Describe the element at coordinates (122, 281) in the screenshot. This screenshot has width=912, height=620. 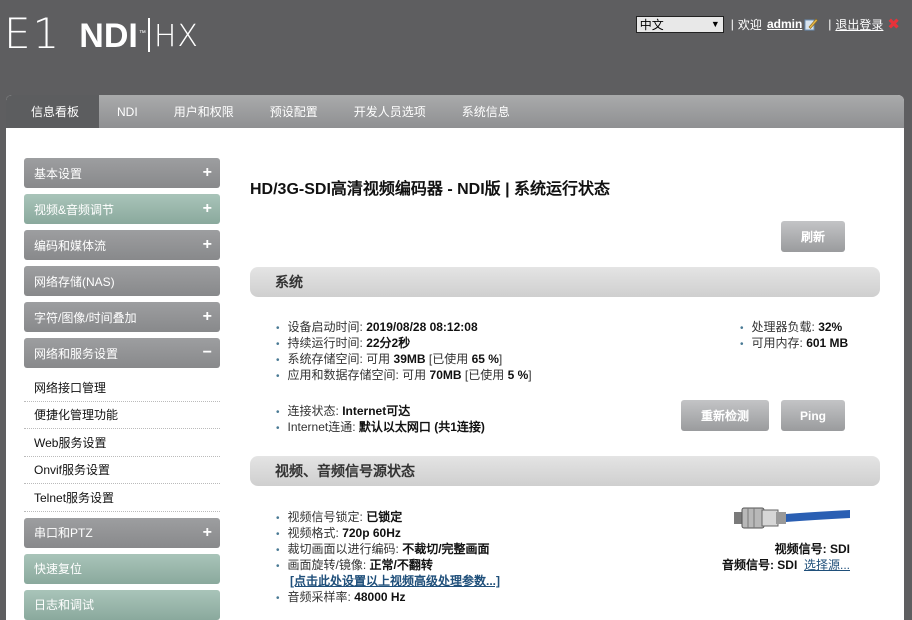
I see `sidebar-item-nas: 网络存储(NAS)` at that location.